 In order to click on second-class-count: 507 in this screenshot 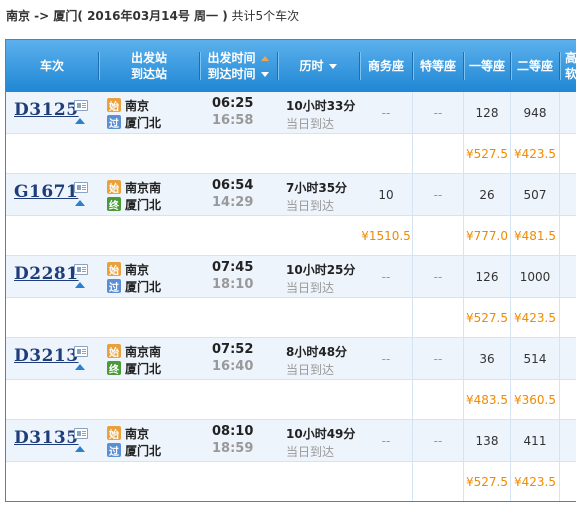, I will do `click(535, 195)`.